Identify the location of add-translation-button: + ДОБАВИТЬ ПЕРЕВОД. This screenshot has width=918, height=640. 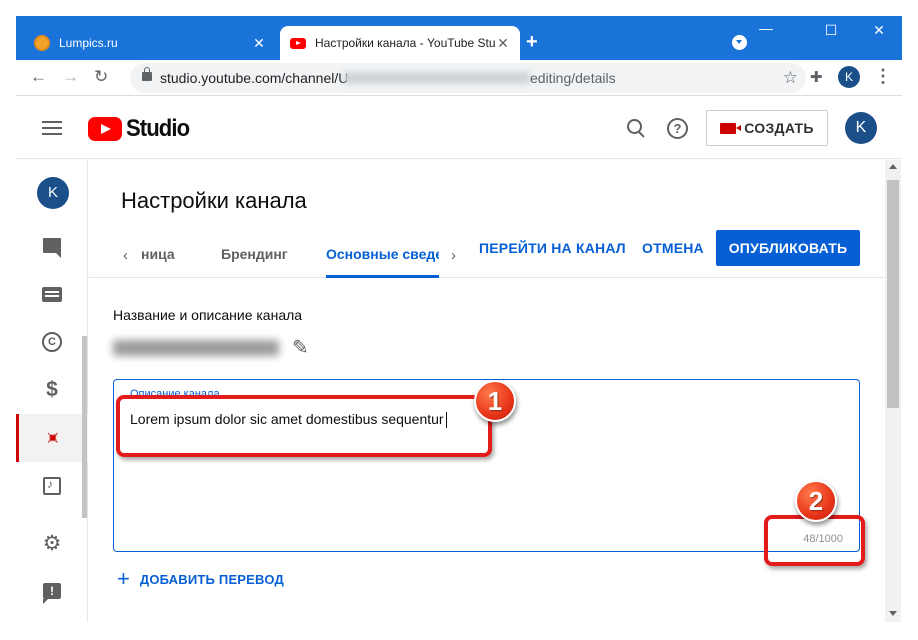
(200, 578).